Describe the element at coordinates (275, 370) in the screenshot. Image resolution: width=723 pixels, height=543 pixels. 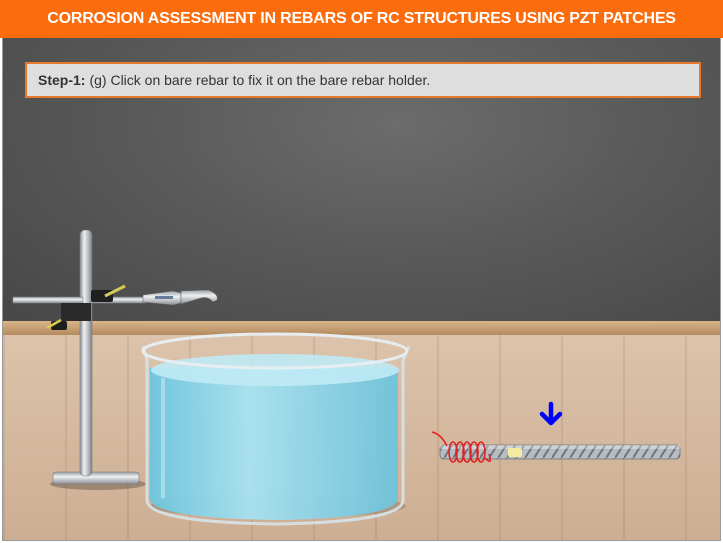
I see `water-surface` at that location.